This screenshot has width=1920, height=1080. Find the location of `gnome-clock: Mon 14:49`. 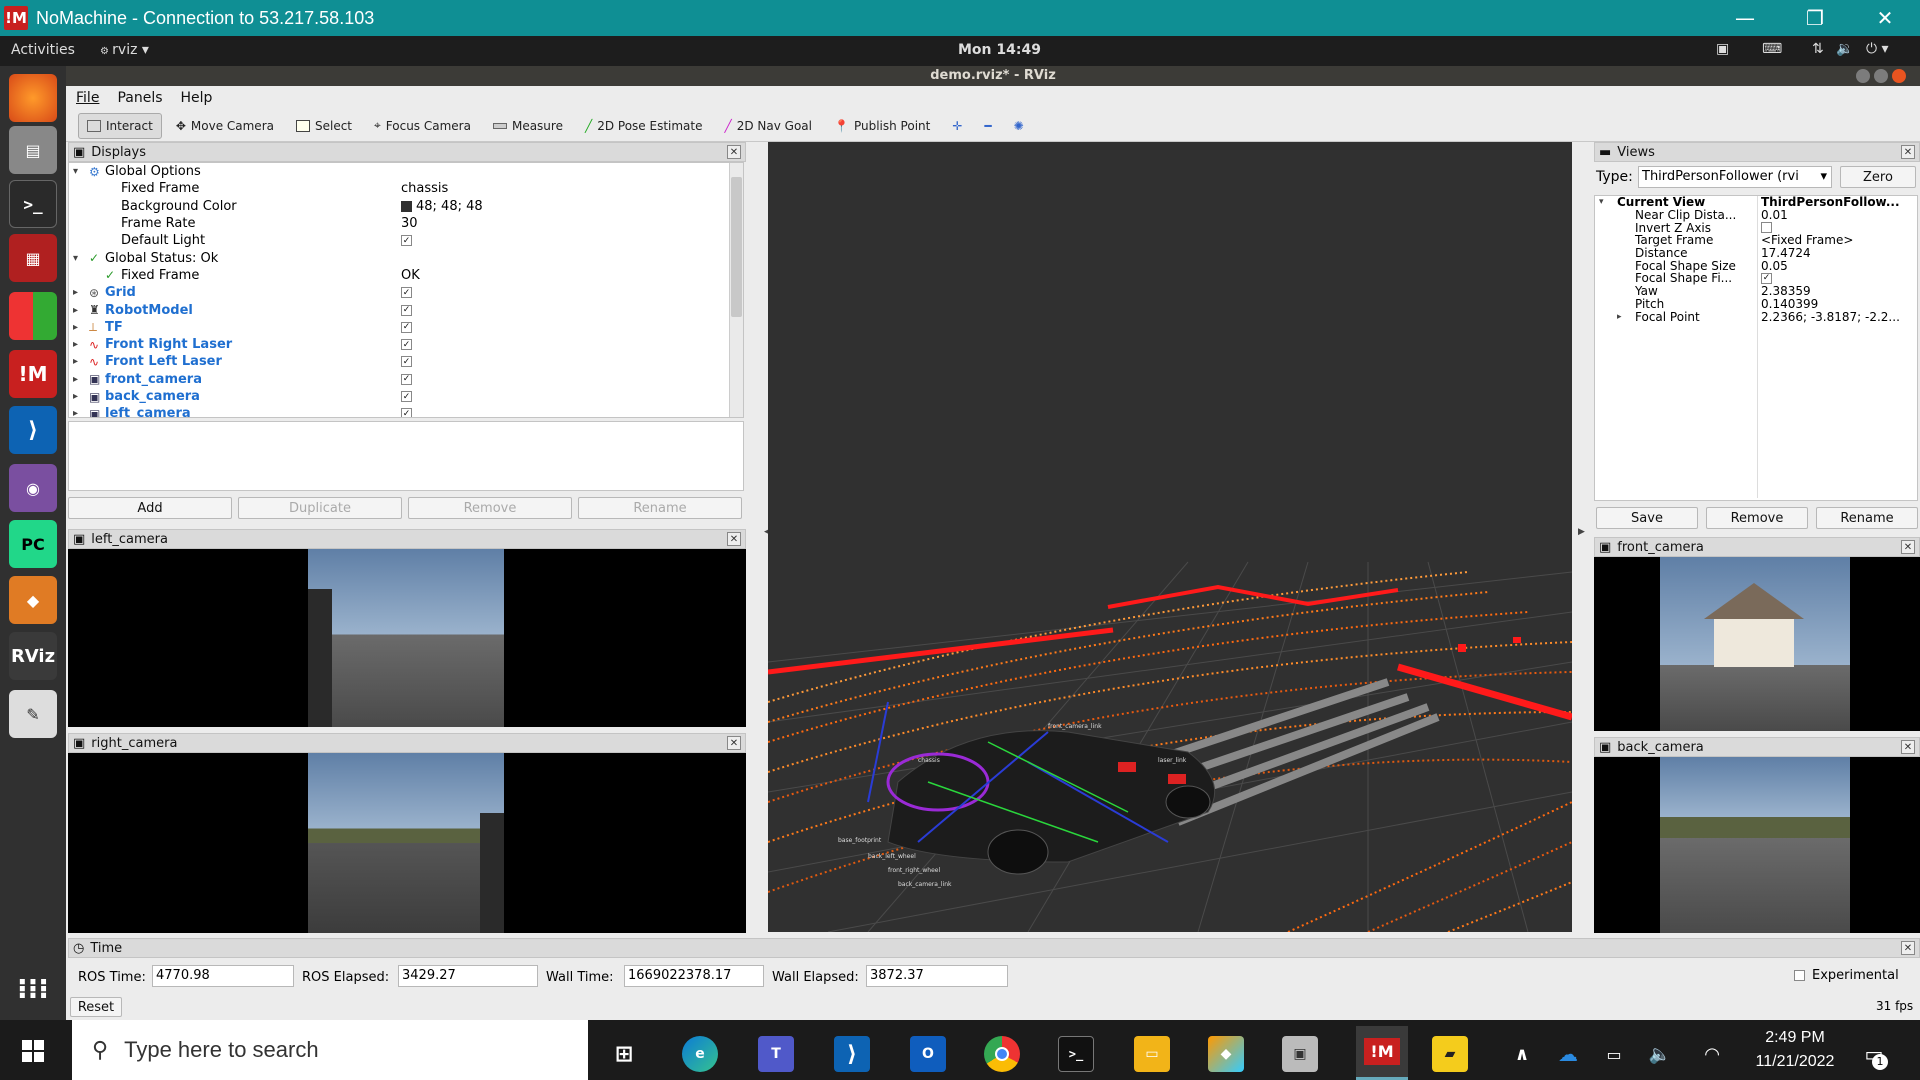

gnome-clock: Mon 14:49 is located at coordinates (999, 50).